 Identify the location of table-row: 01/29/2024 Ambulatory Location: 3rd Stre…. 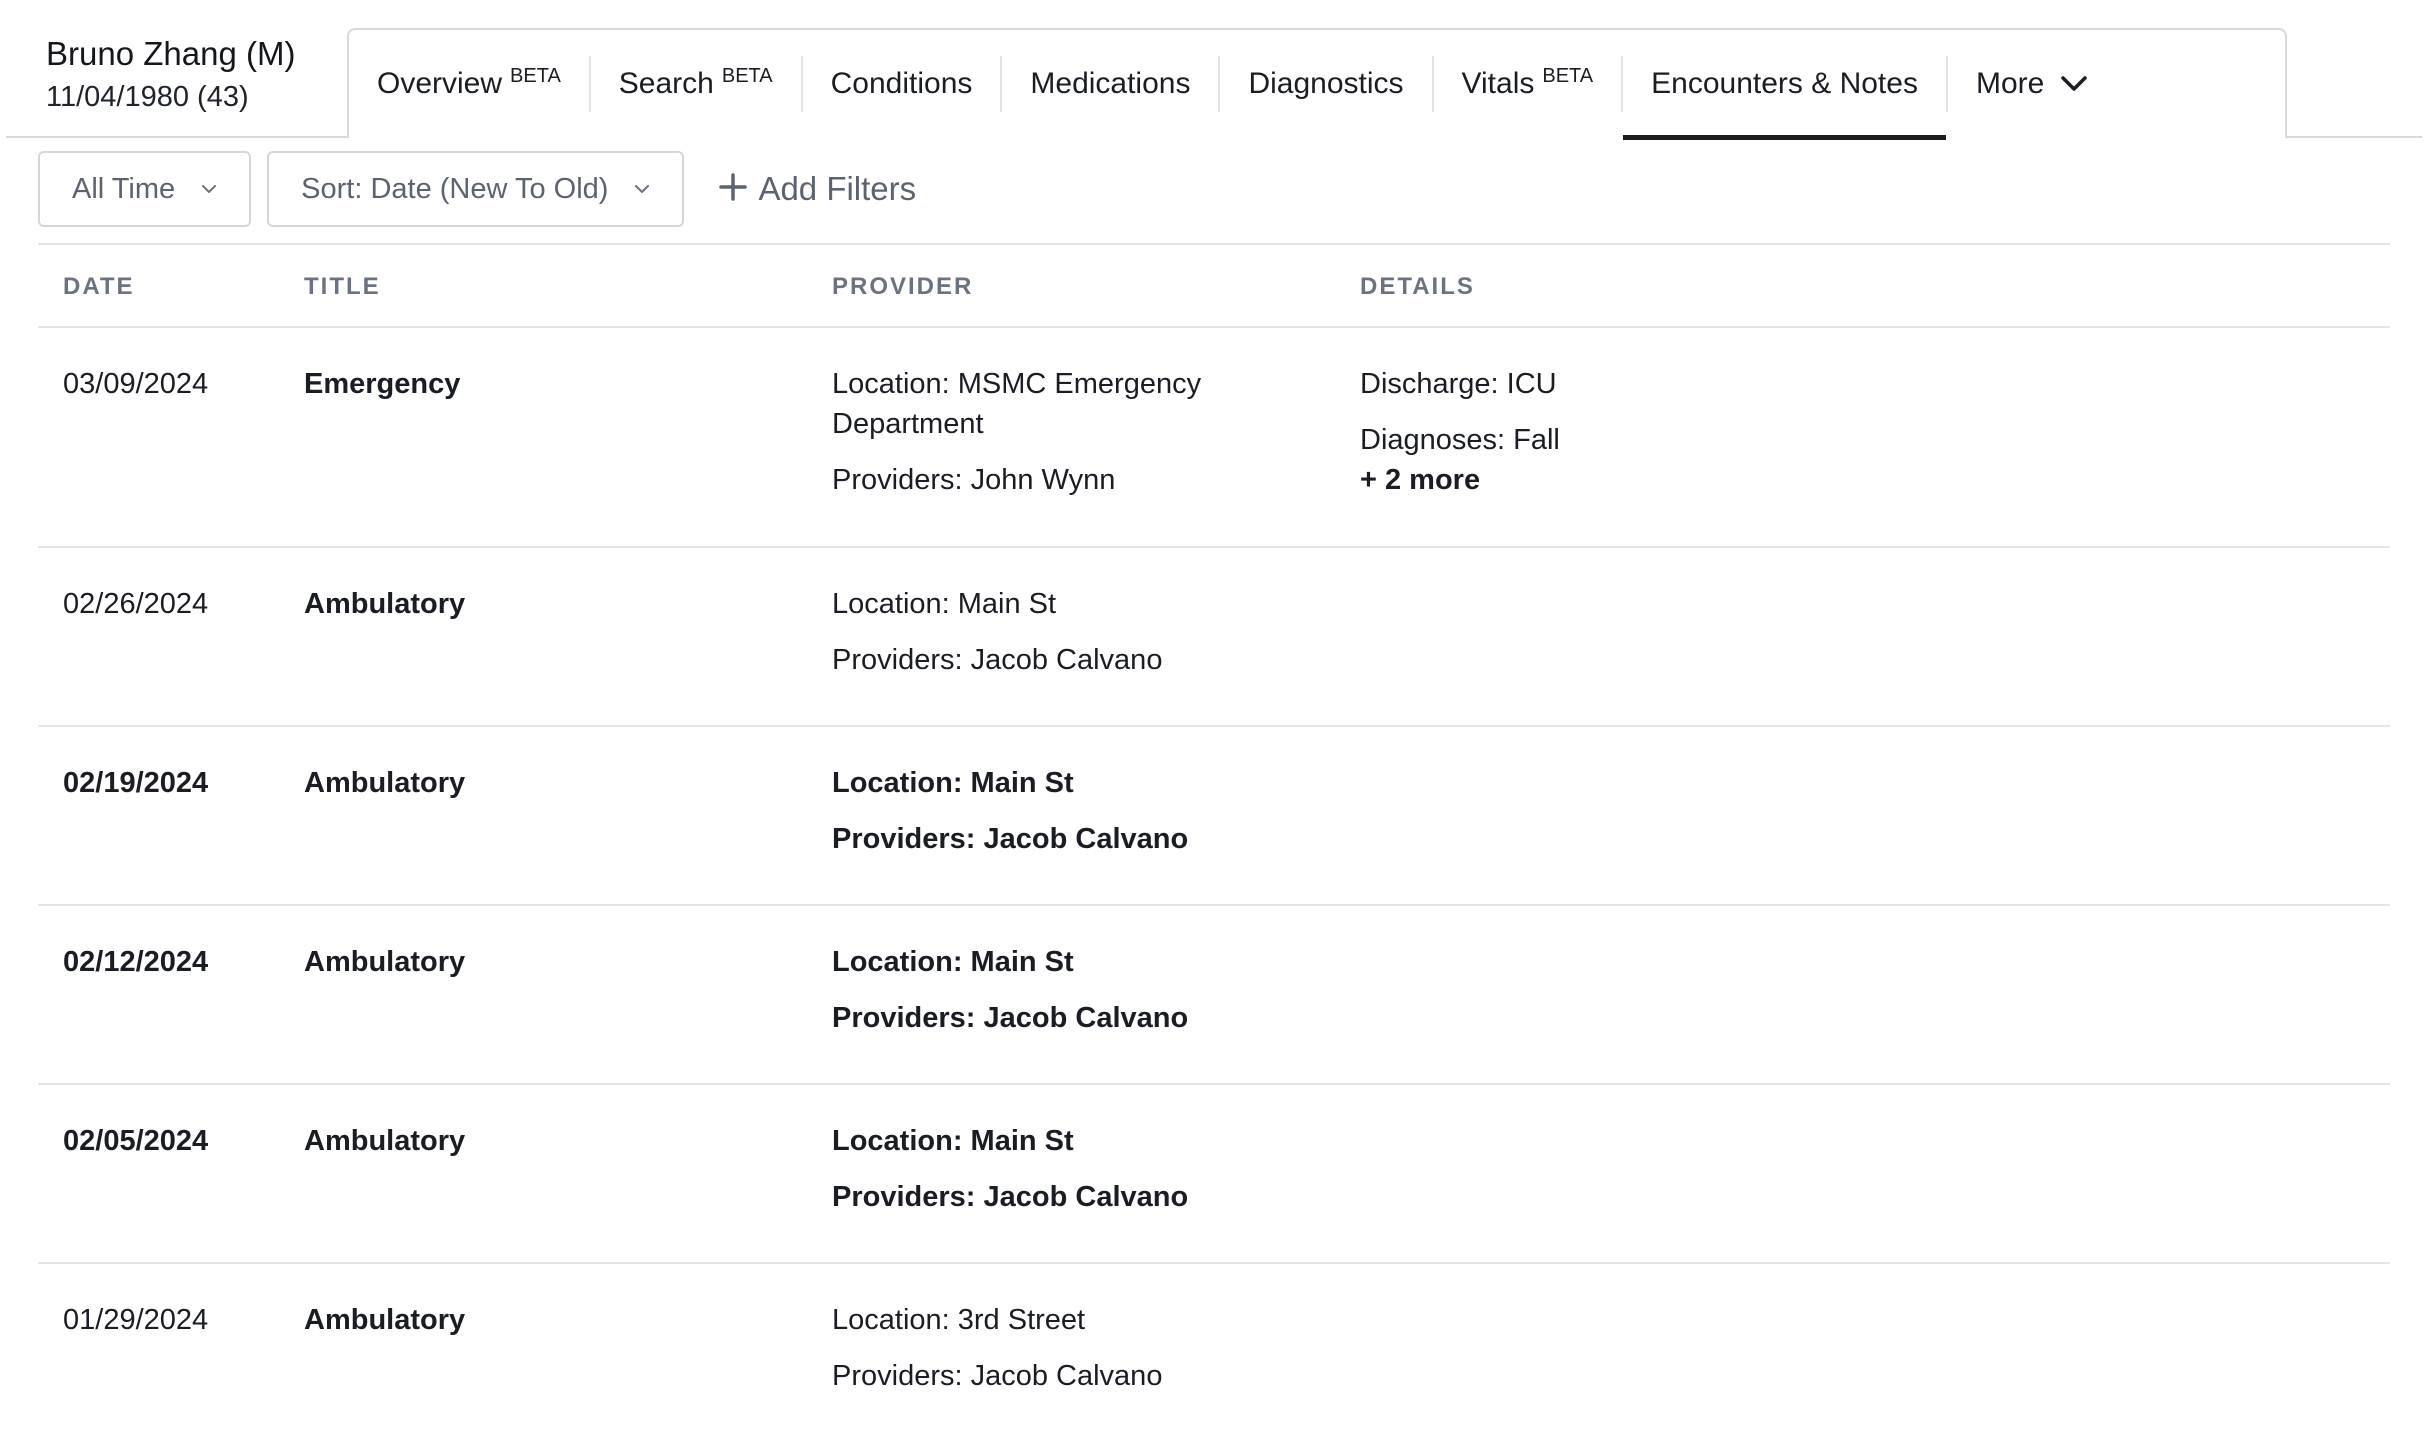
(1214, 1349).